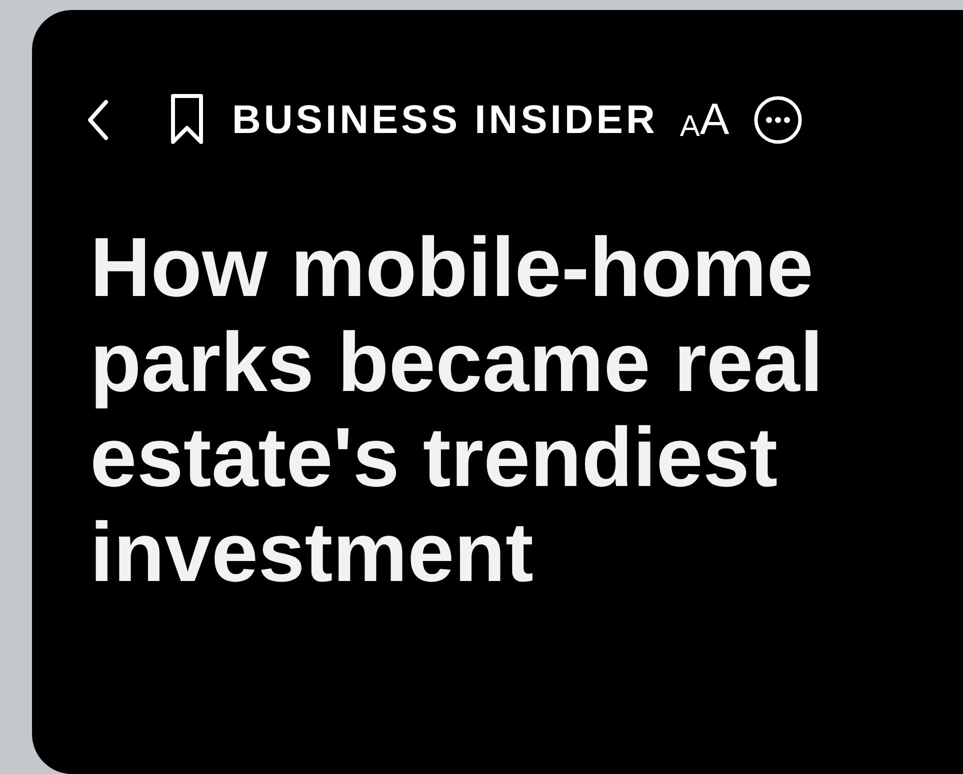 The width and height of the screenshot is (963, 774). Describe the element at coordinates (705, 120) in the screenshot. I see `text-size-button: AA` at that location.